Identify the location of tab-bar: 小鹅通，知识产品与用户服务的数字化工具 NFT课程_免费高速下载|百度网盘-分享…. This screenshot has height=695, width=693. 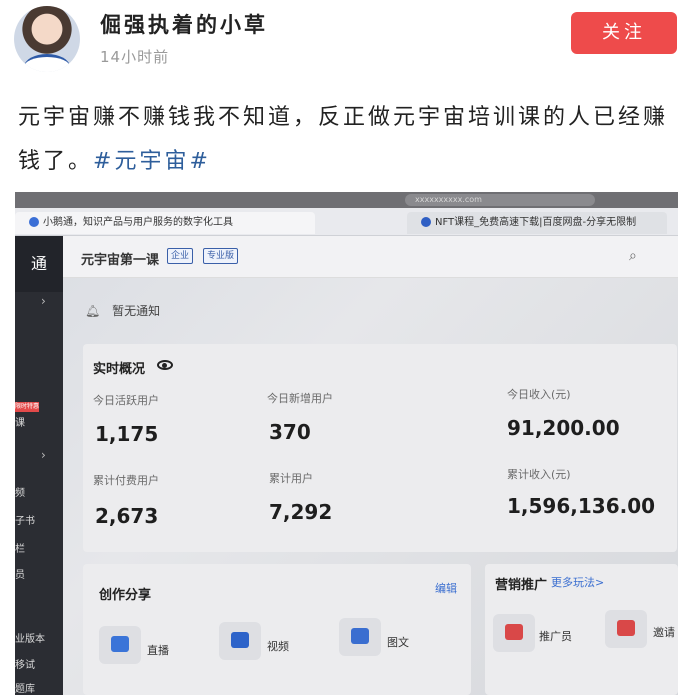
(346, 222).